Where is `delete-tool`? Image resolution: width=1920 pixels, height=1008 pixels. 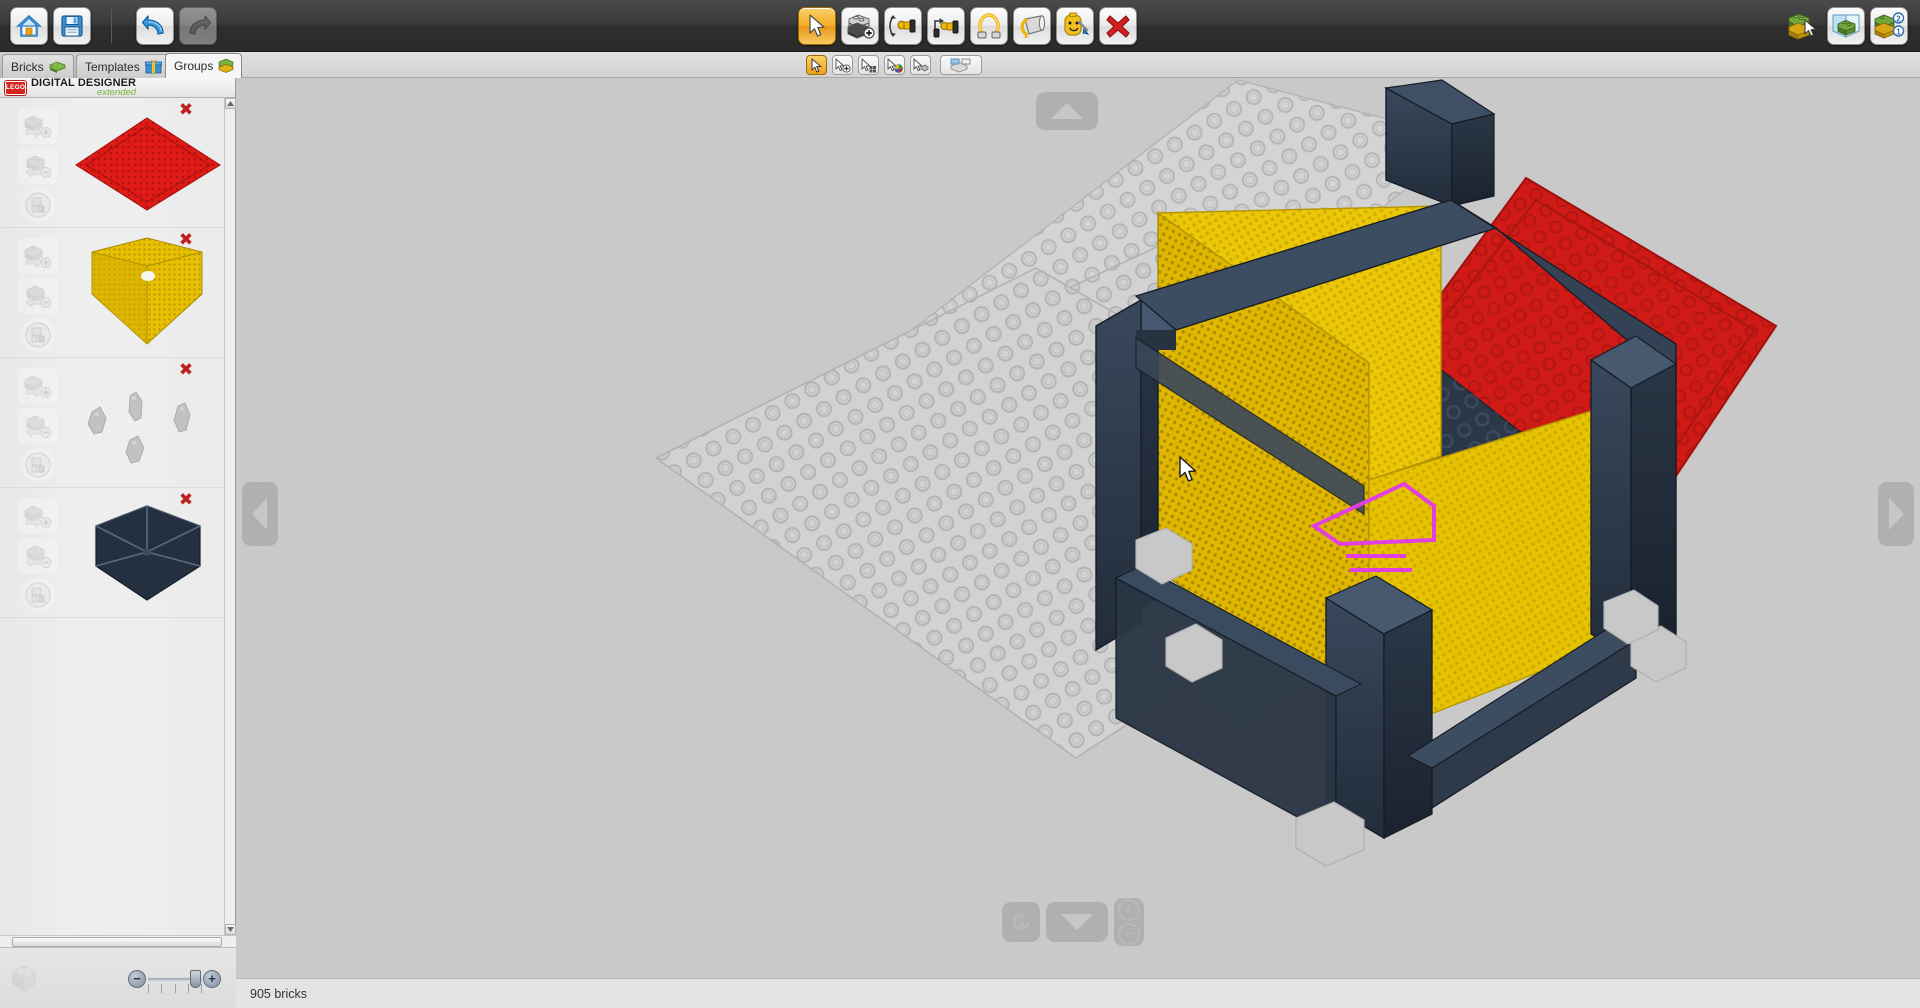
delete-tool is located at coordinates (1118, 26).